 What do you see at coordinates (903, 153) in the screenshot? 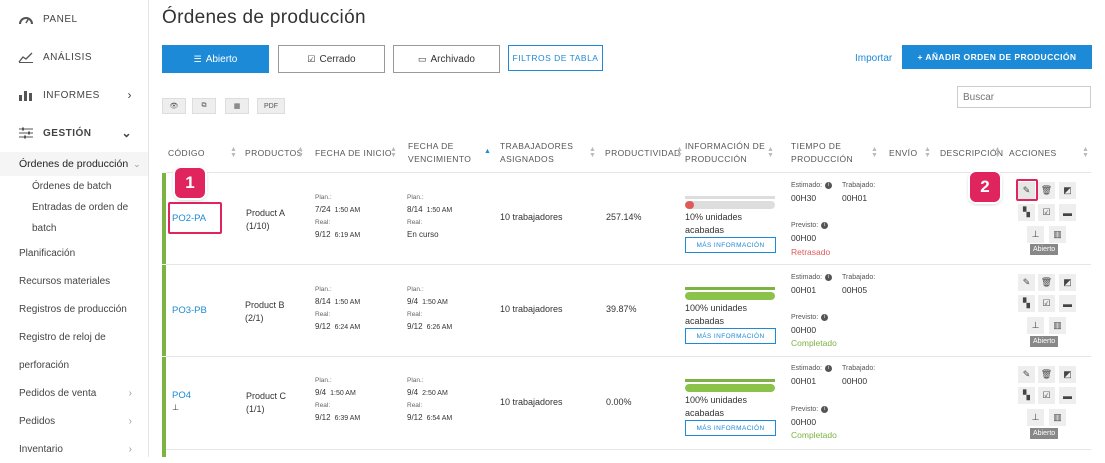
I see `header-shipping: ENVÍO` at bounding box center [903, 153].